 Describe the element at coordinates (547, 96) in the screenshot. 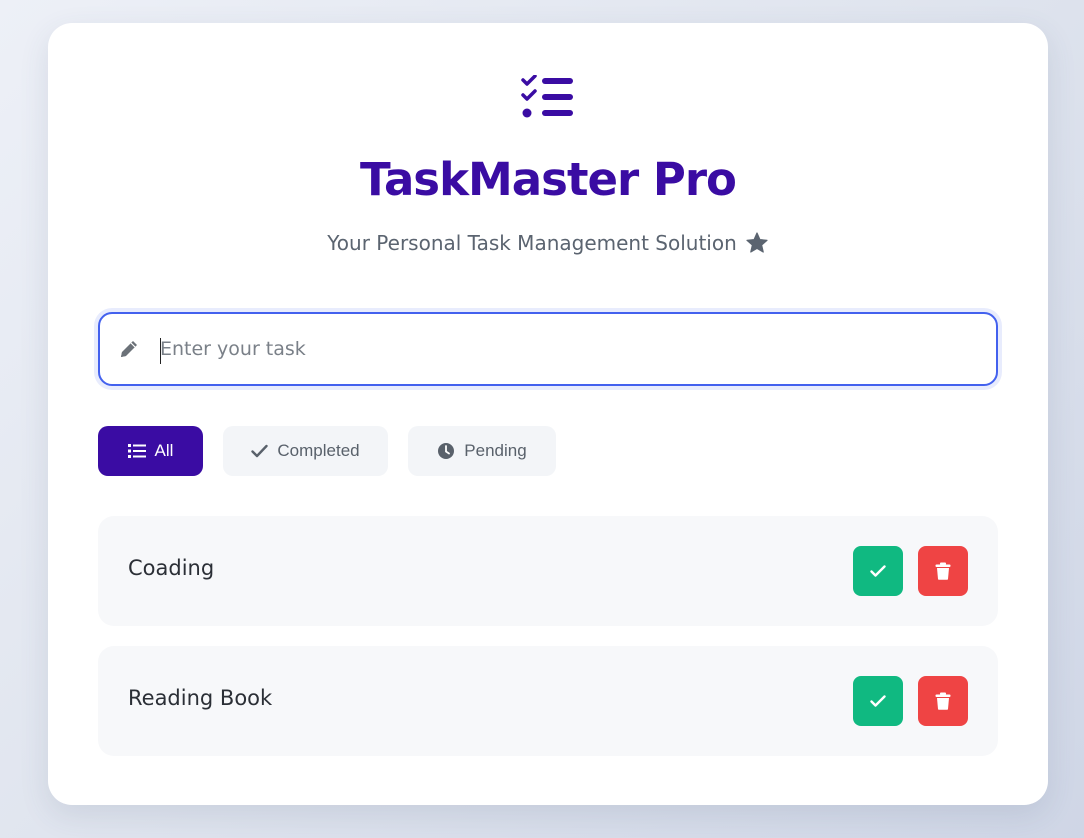

I see `task-list-logo-icon` at that location.